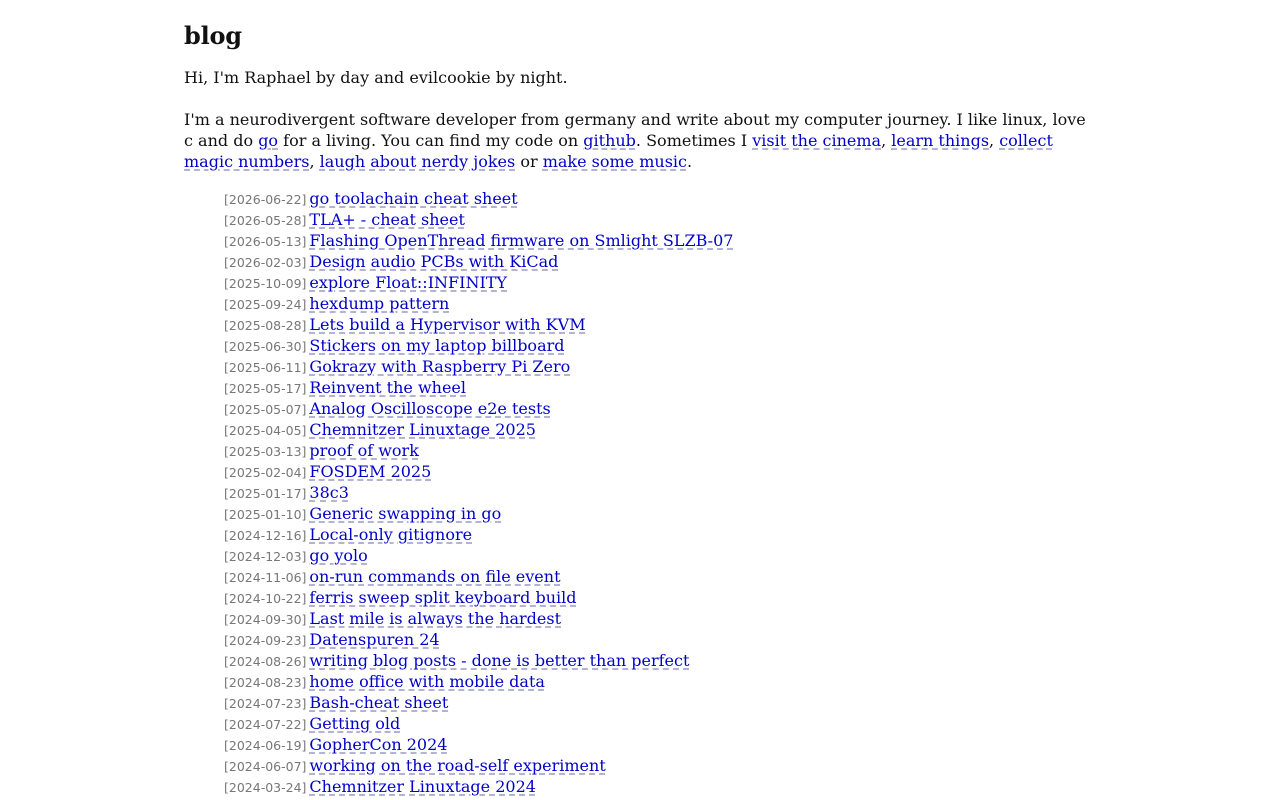  Describe the element at coordinates (265, 262) in the screenshot. I see `post-date: [2026-02-03]` at that location.